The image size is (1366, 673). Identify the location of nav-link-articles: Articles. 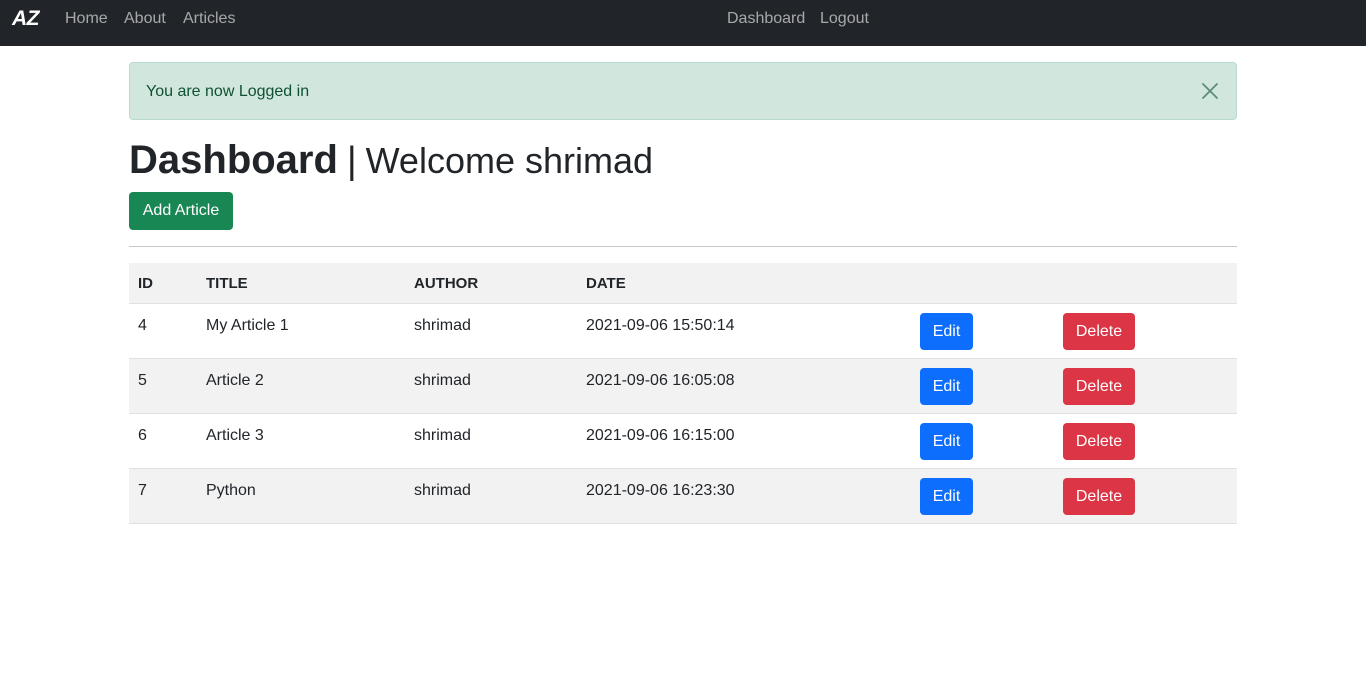
(209, 19).